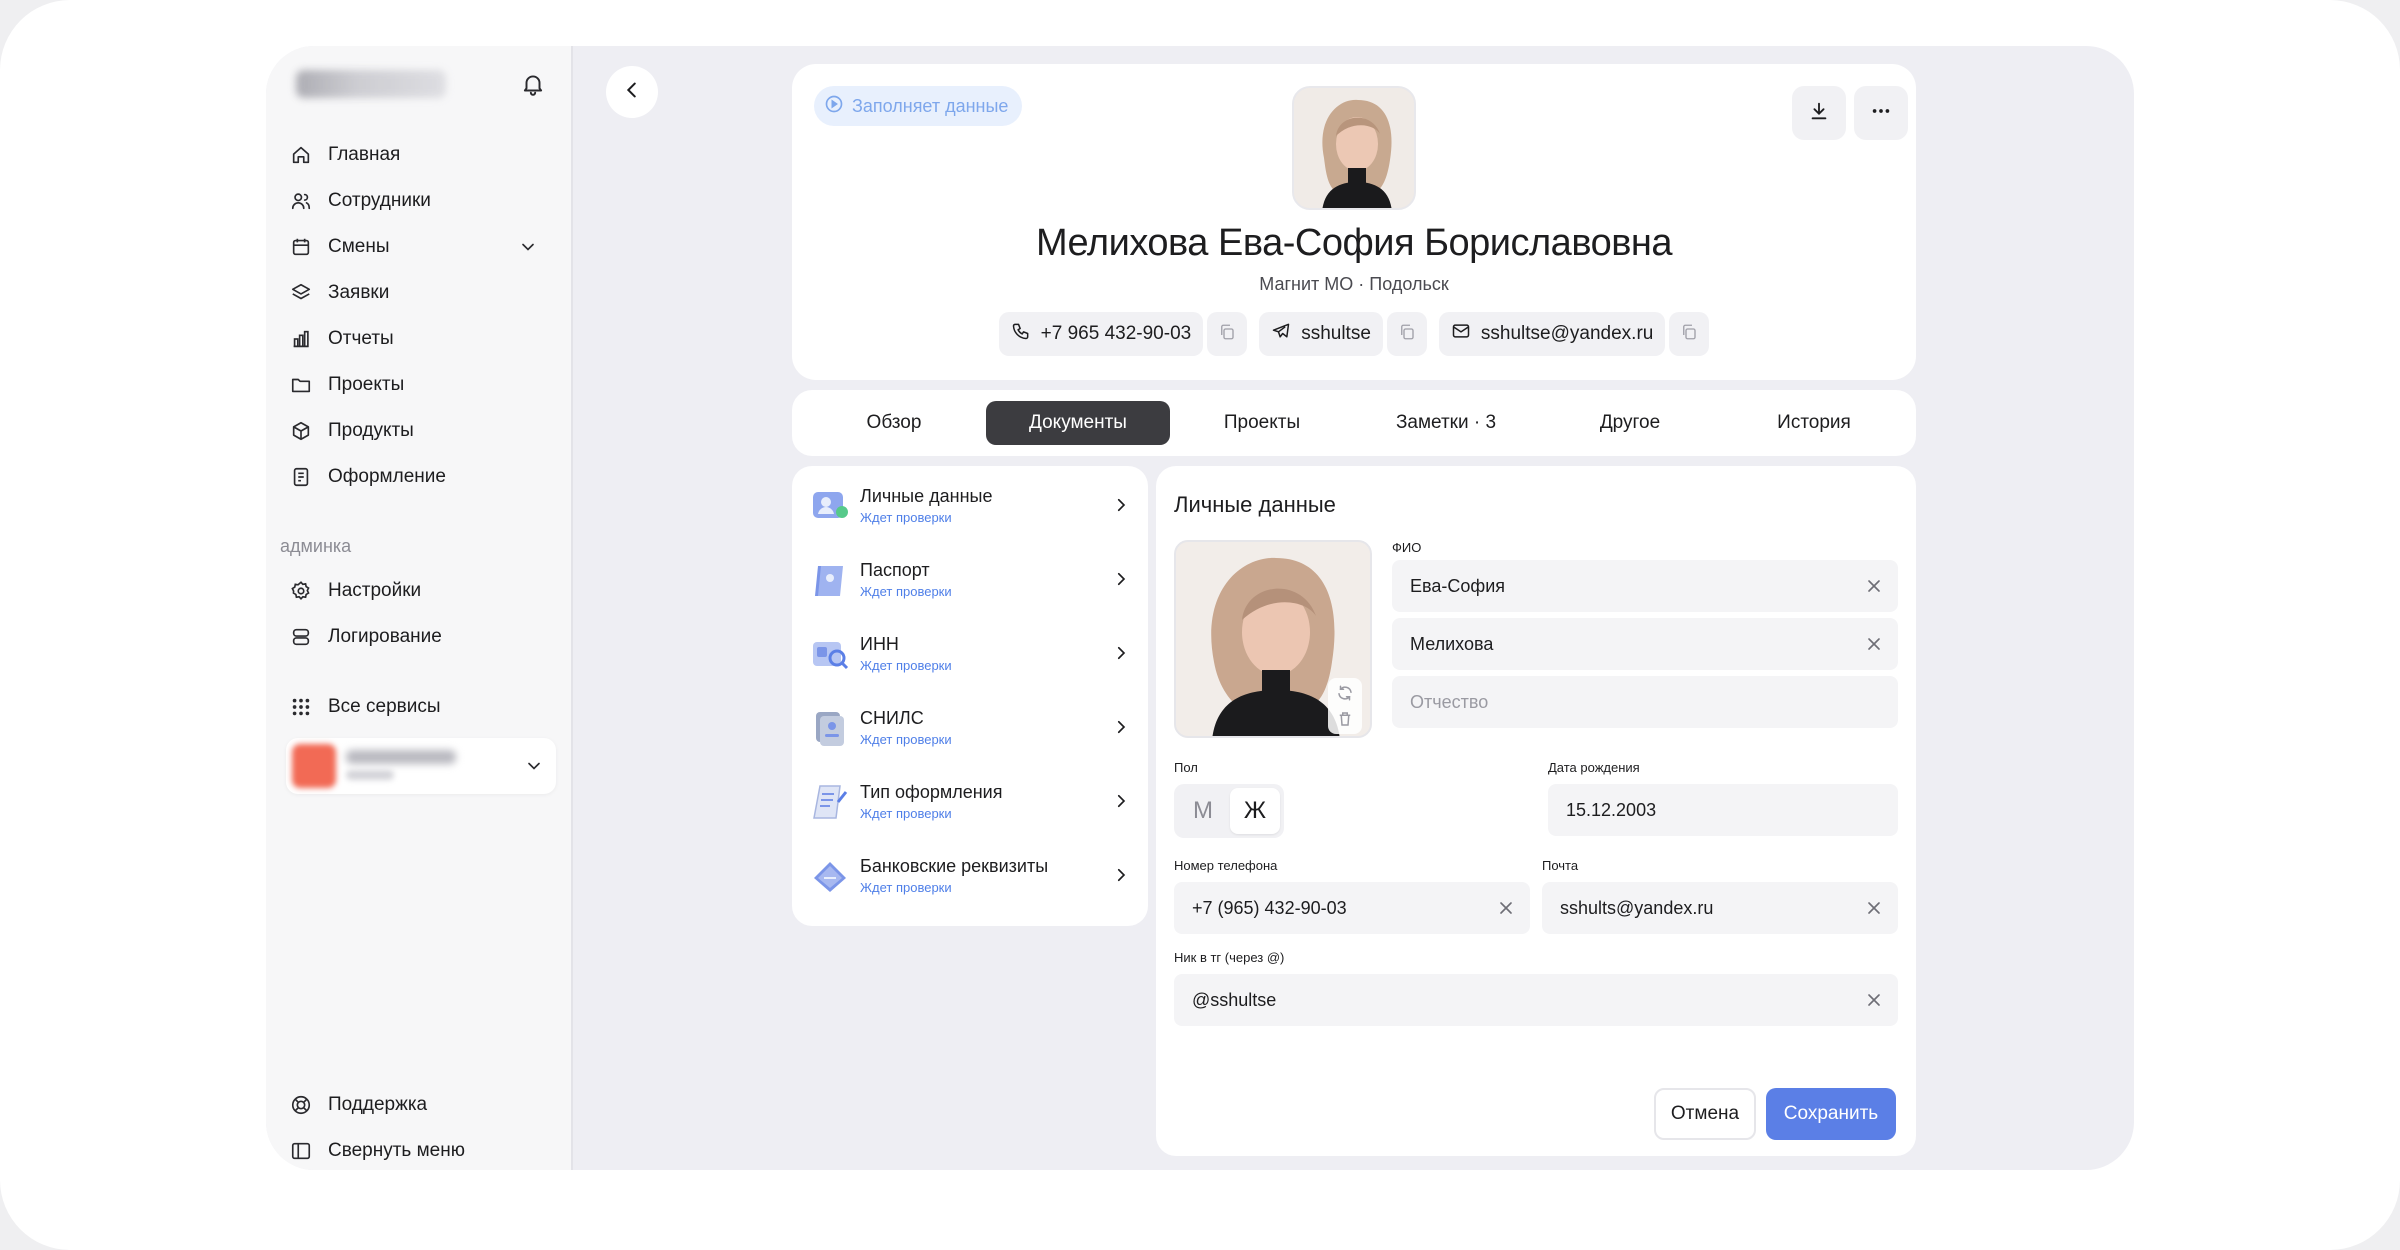 Image resolution: width=2400 pixels, height=1250 pixels. I want to click on tab-notes: Заметки · 3, so click(1446, 423).